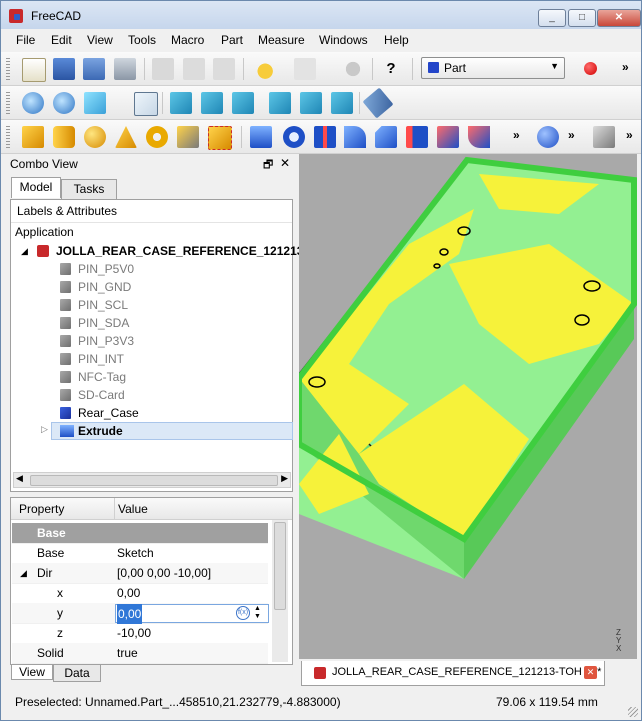 The width and height of the screenshot is (642, 721). I want to click on front-view-icon, so click(181, 103).